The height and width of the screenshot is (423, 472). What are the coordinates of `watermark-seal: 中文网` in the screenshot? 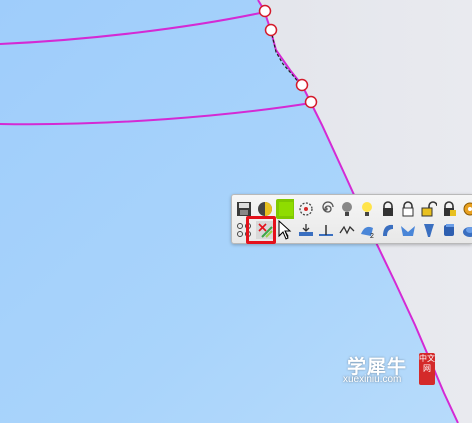 It's located at (427, 369).